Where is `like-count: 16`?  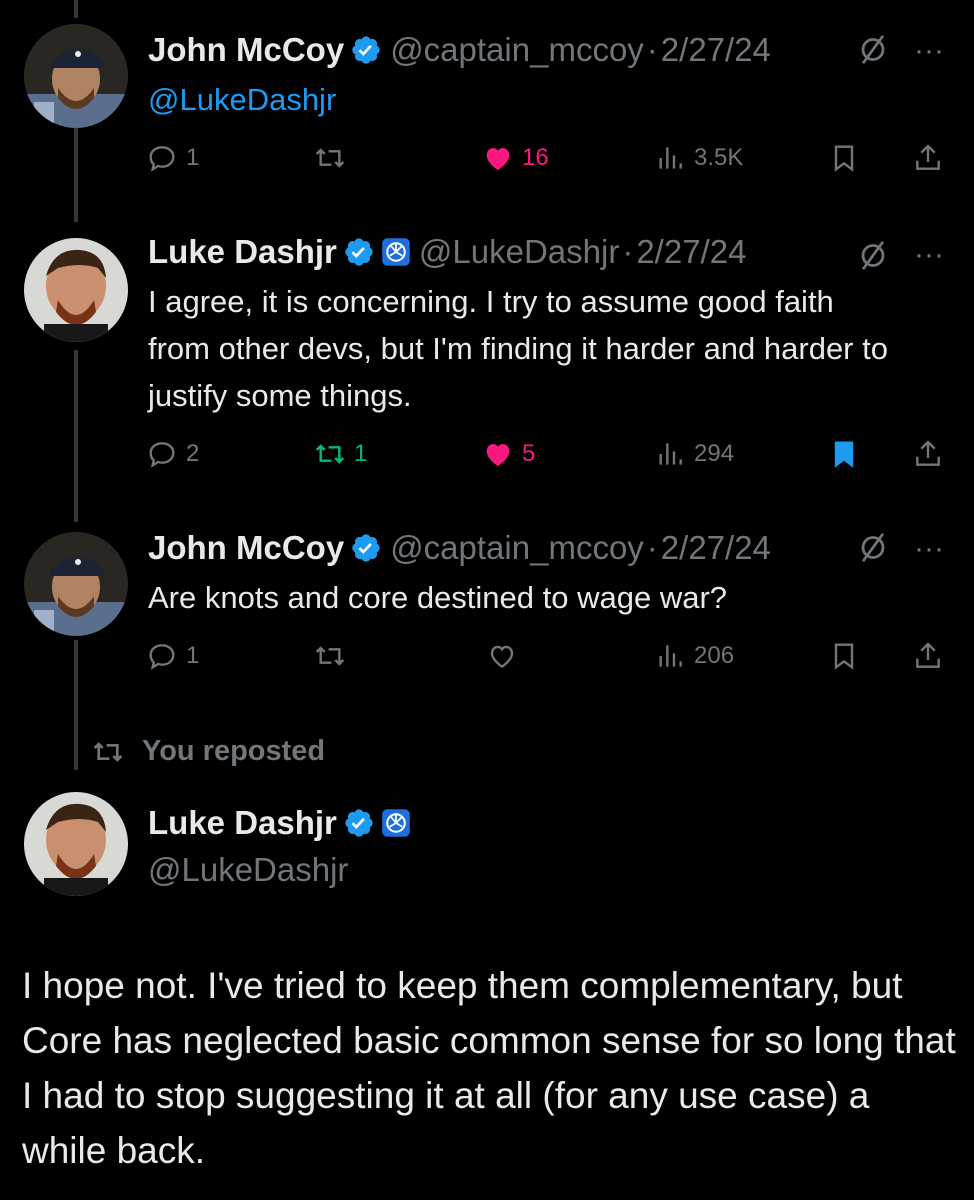 like-count: 16 is located at coordinates (535, 157).